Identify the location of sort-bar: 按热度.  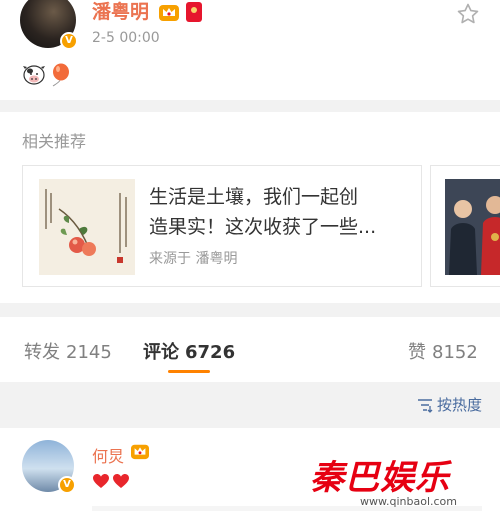
(250, 405).